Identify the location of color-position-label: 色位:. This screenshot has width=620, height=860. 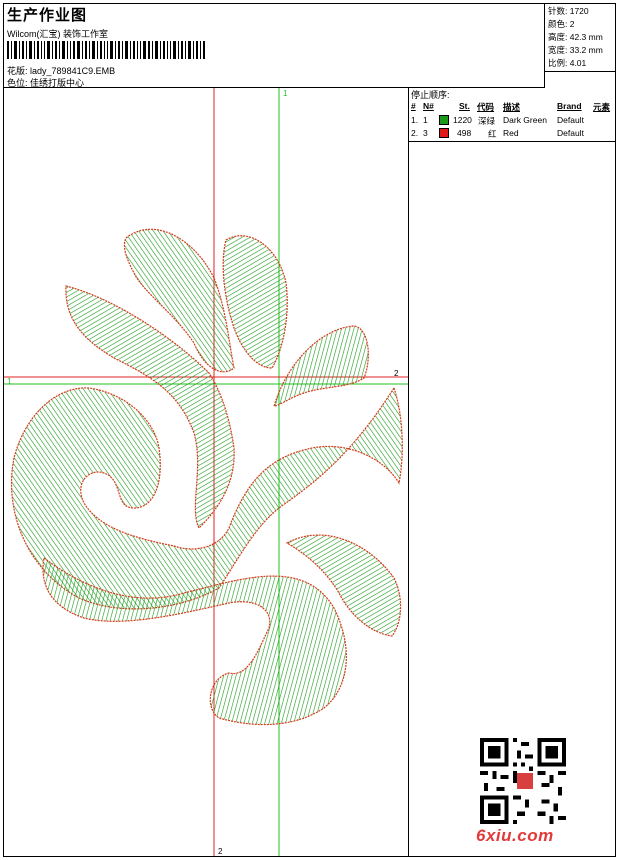
(17, 83).